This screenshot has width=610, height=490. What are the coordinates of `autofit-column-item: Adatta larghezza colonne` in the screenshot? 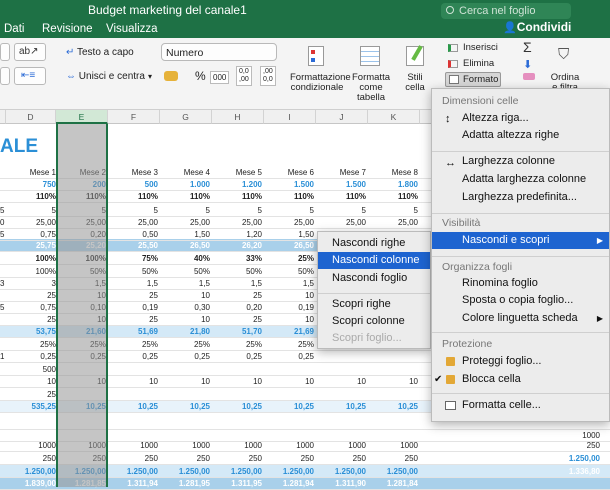 It's located at (520, 179).